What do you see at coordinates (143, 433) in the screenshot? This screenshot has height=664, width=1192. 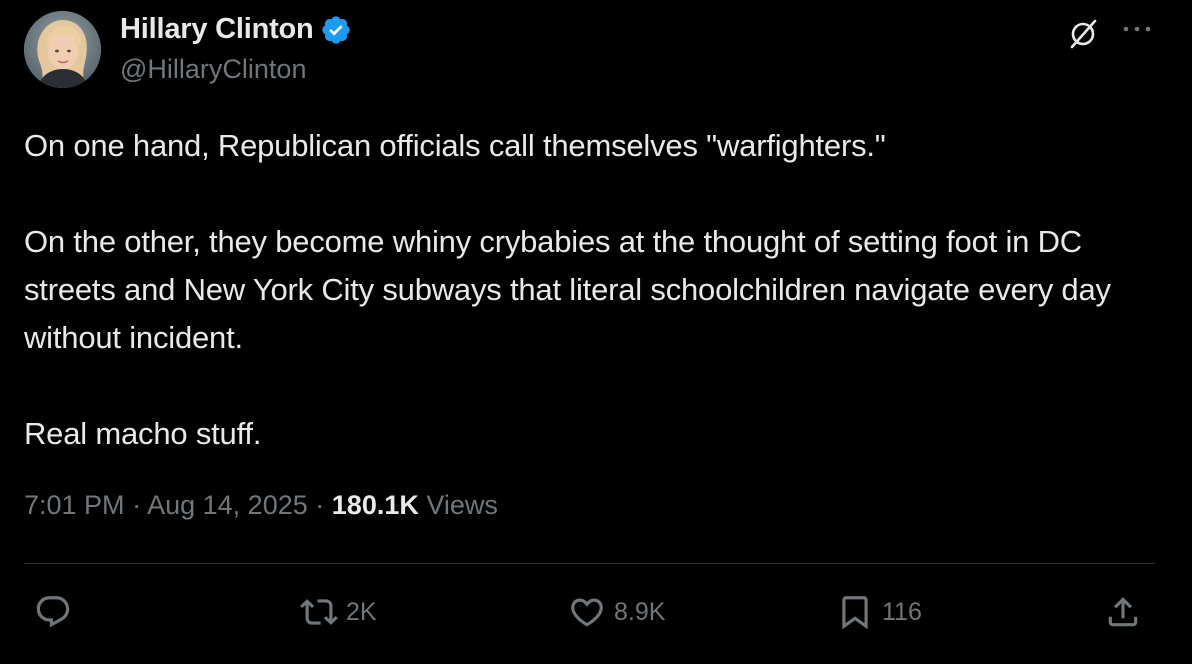 I see `tweet-paragraph-3: Real macho stuff.` at bounding box center [143, 433].